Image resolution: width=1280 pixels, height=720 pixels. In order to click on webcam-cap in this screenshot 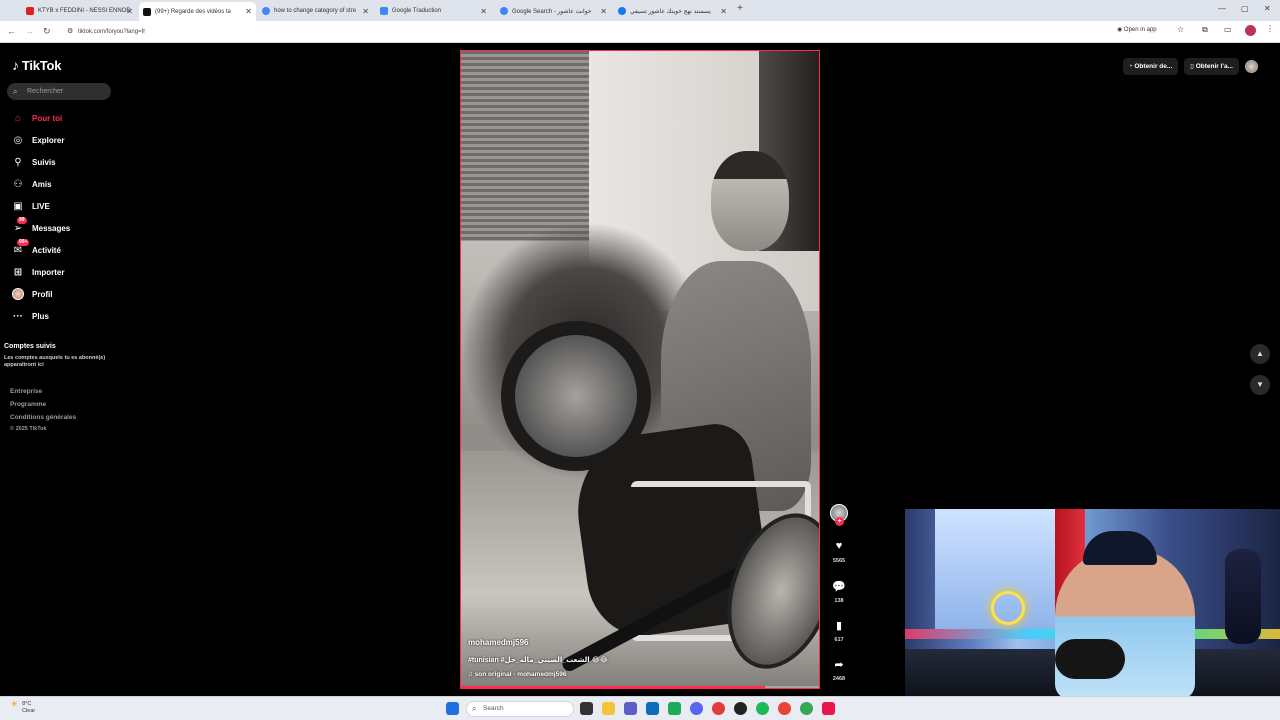, I will do `click(1120, 548)`.